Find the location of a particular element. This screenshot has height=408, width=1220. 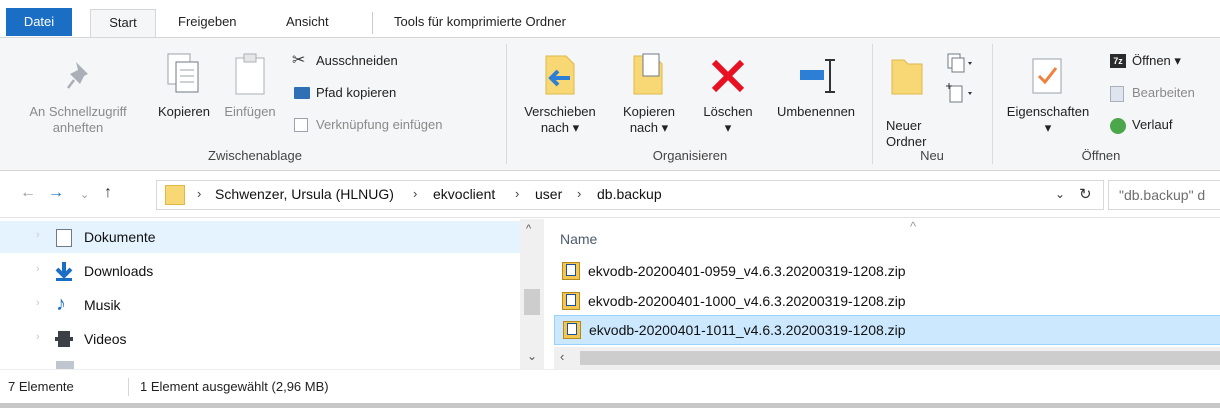

nav-item-musik: › ♪ Musik is located at coordinates (260, 305).